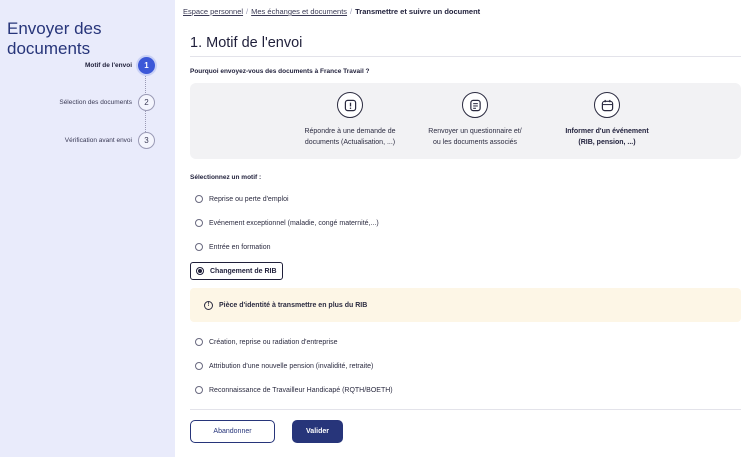  I want to click on card-line: ou les documents associés, so click(475, 142).